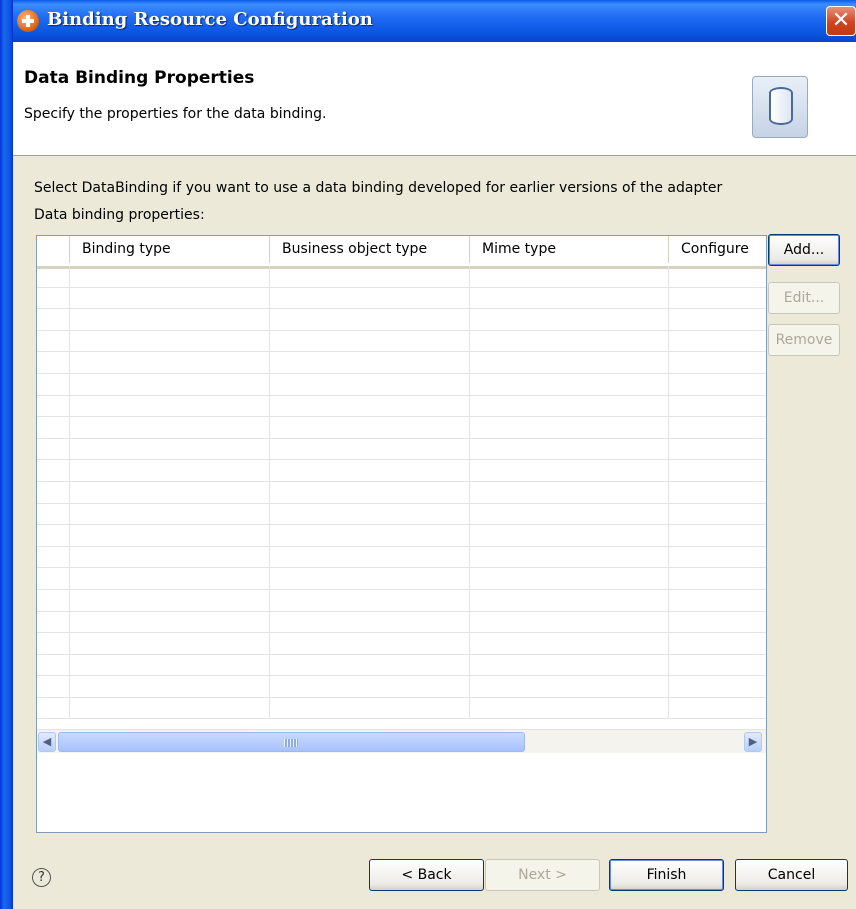  What do you see at coordinates (841, 21) in the screenshot?
I see `close-button: ✕` at bounding box center [841, 21].